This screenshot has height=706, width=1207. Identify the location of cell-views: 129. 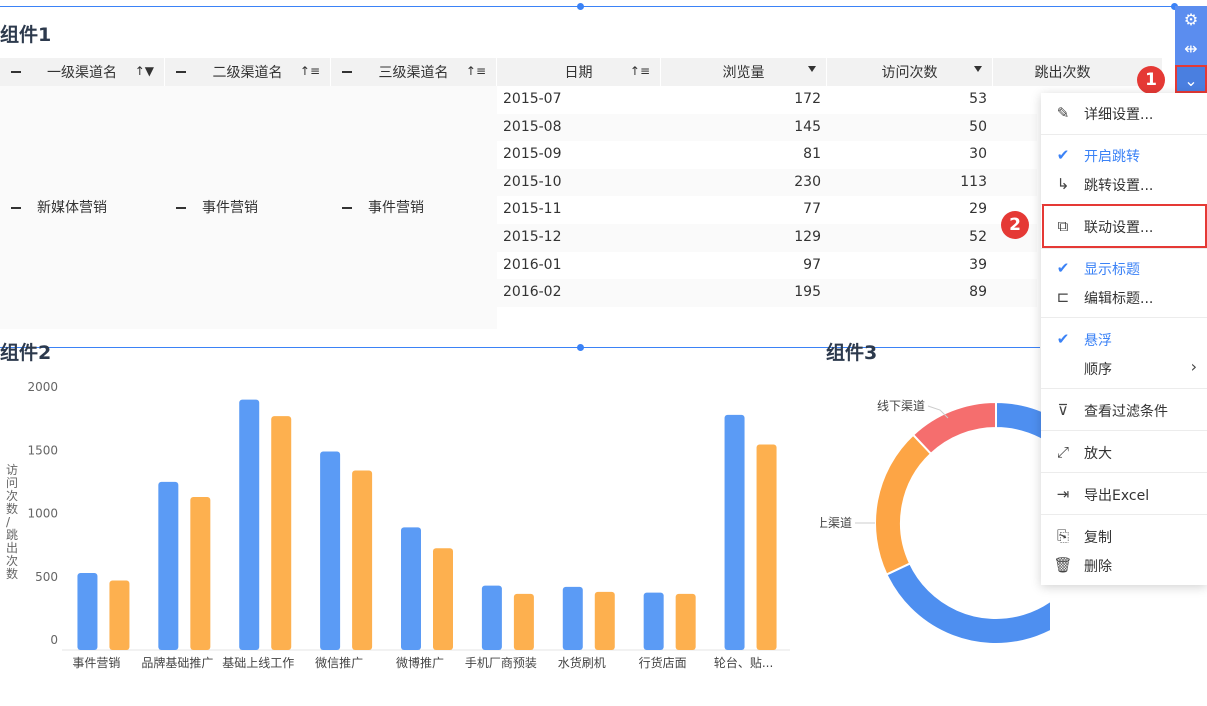
(807, 237).